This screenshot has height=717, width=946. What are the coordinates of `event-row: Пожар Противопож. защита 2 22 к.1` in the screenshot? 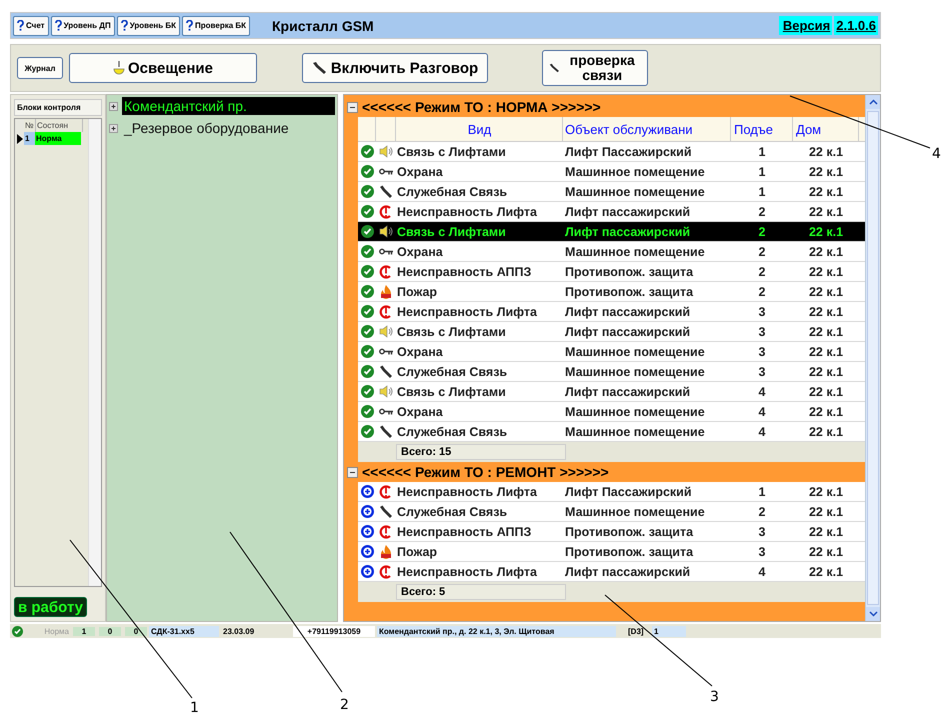 It's located at (611, 292).